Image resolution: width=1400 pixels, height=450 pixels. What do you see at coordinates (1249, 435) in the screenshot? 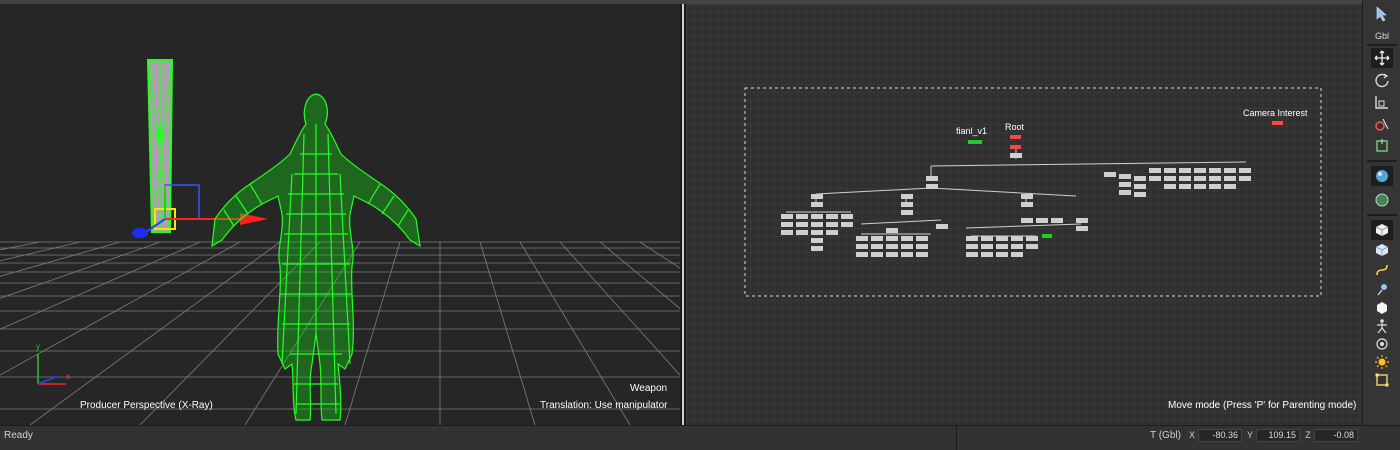
I see `y-label: Y` at bounding box center [1249, 435].